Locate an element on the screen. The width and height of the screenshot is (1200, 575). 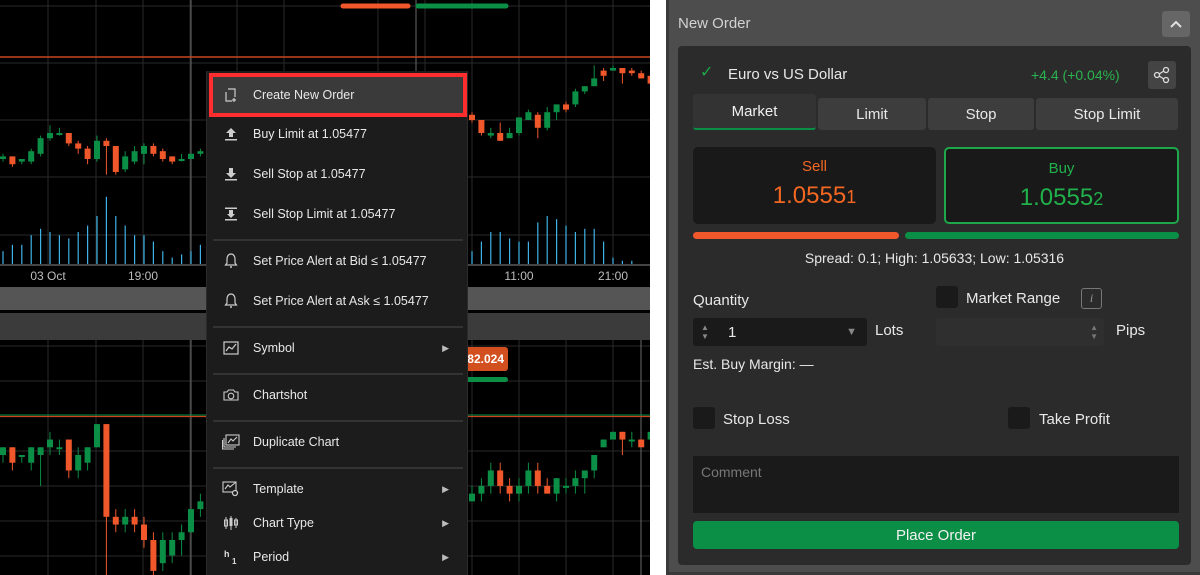
chart-type-icon is located at coordinates (231, 523).